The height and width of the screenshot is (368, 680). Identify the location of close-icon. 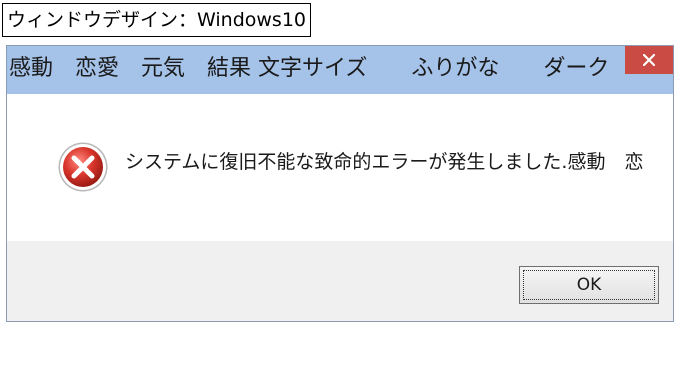
(649, 60).